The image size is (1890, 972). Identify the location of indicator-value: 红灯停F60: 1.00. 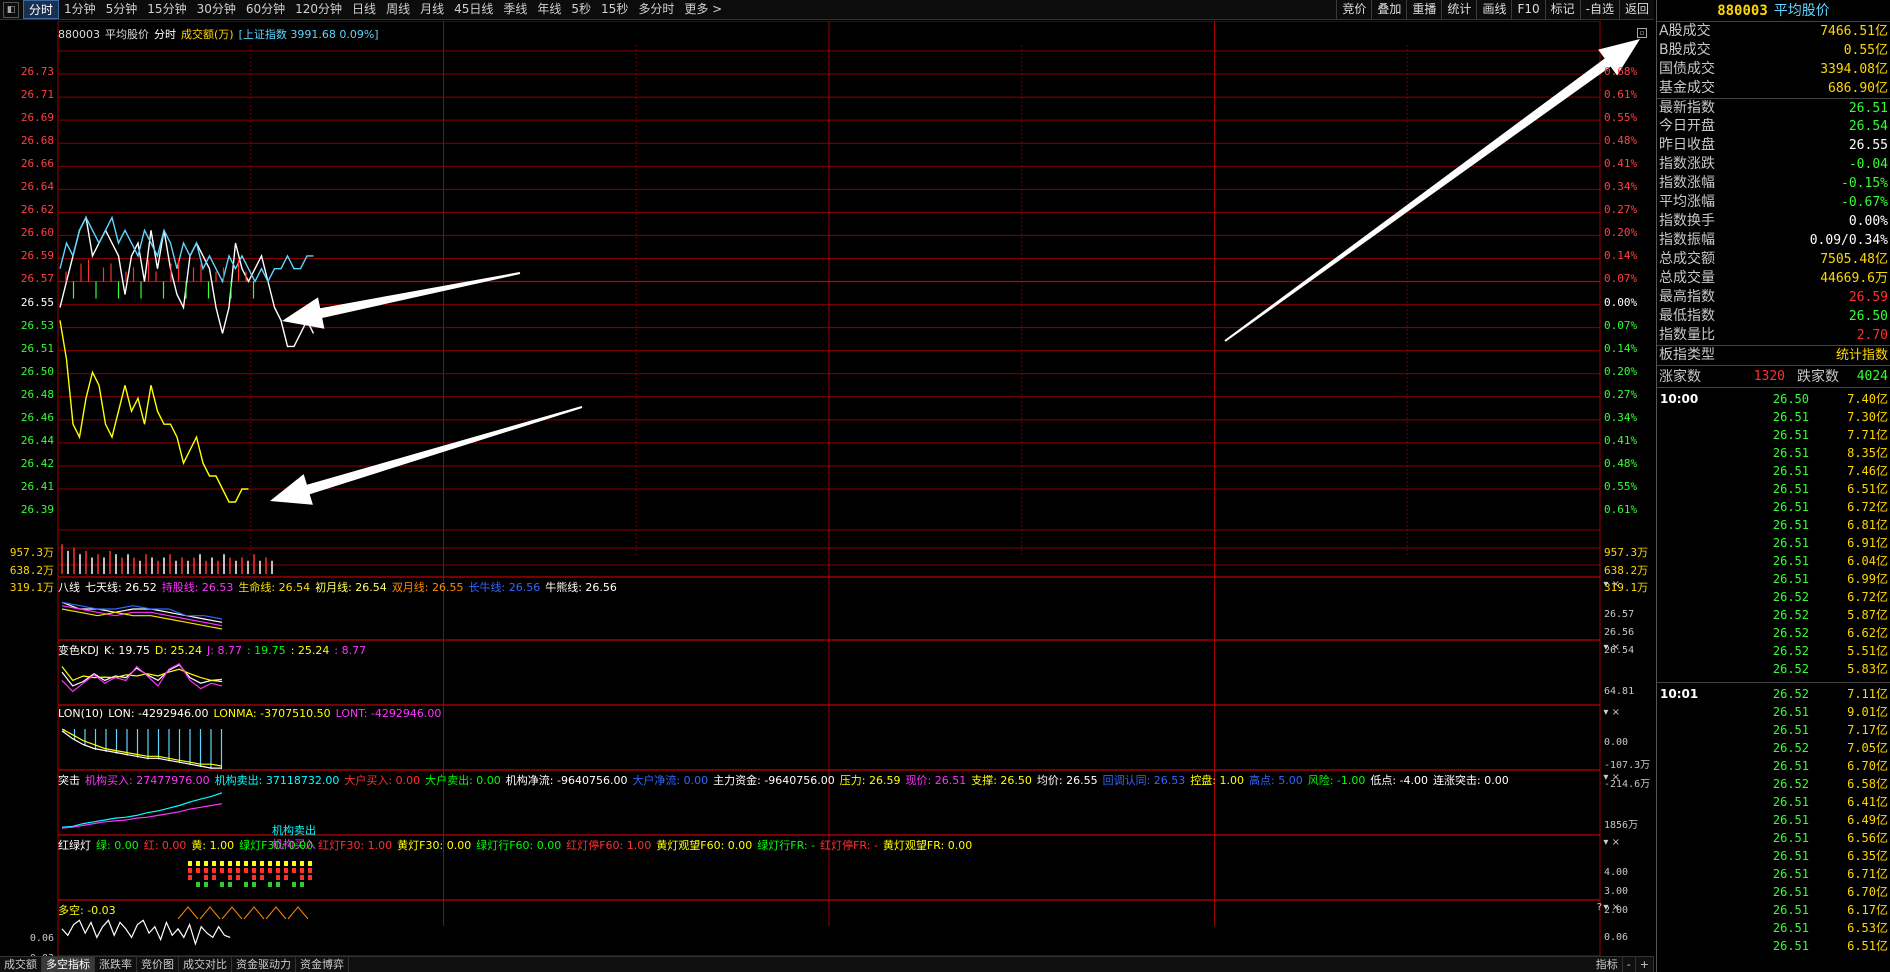
(609, 845).